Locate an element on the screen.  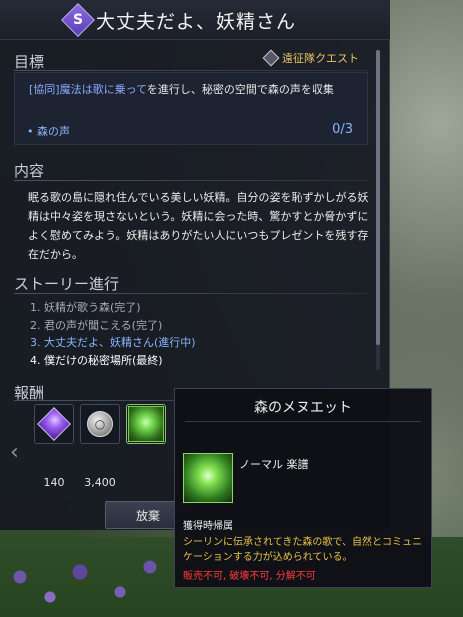
tooltip-bind-type: 獲得時帰属 is located at coordinates (208, 526).